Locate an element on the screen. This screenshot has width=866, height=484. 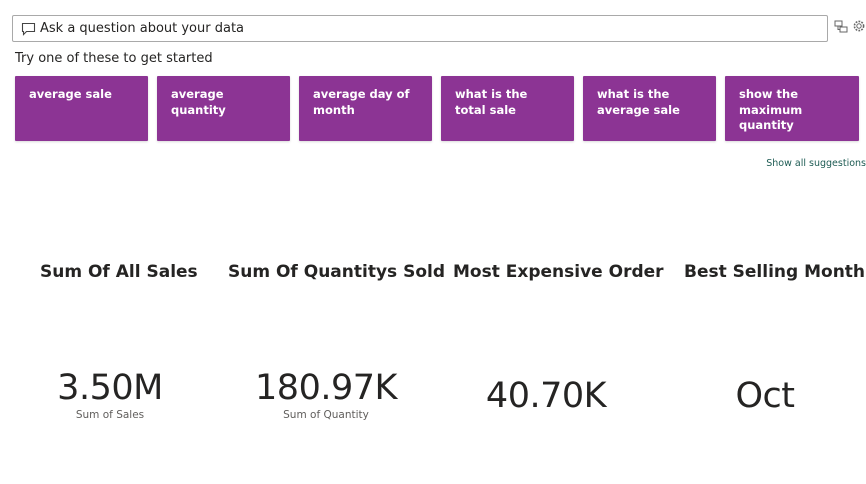
toolbar-icons is located at coordinates (850, 26).